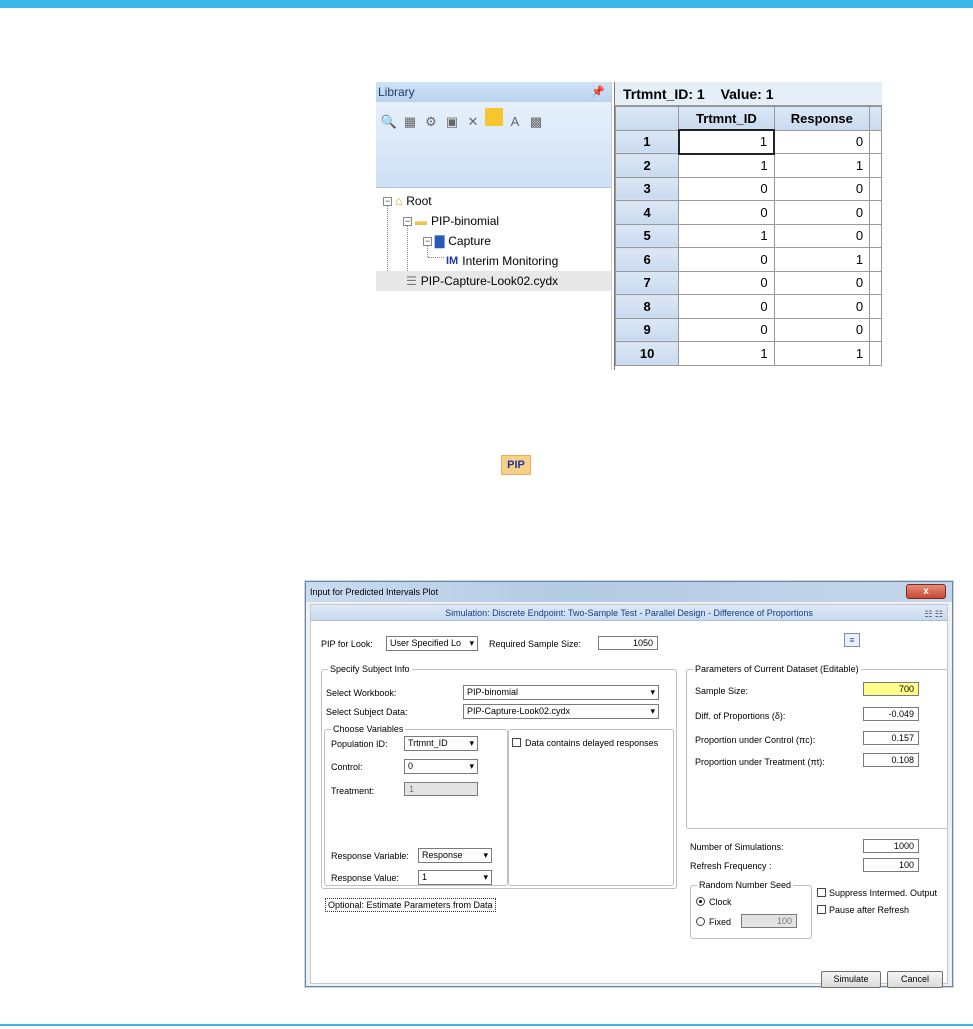  What do you see at coordinates (516, 465) in the screenshot?
I see `pip-icon: PIP` at bounding box center [516, 465].